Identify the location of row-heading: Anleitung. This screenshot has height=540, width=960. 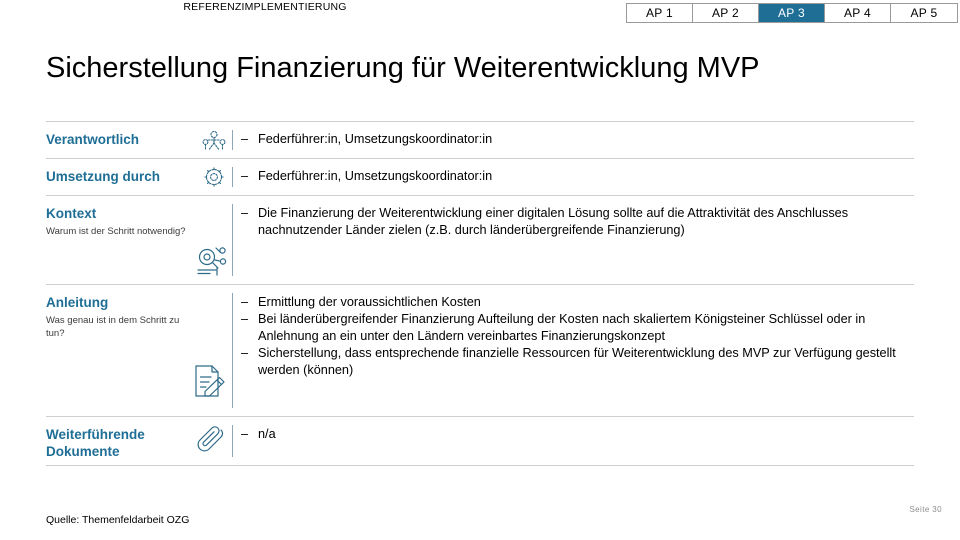
(77, 302).